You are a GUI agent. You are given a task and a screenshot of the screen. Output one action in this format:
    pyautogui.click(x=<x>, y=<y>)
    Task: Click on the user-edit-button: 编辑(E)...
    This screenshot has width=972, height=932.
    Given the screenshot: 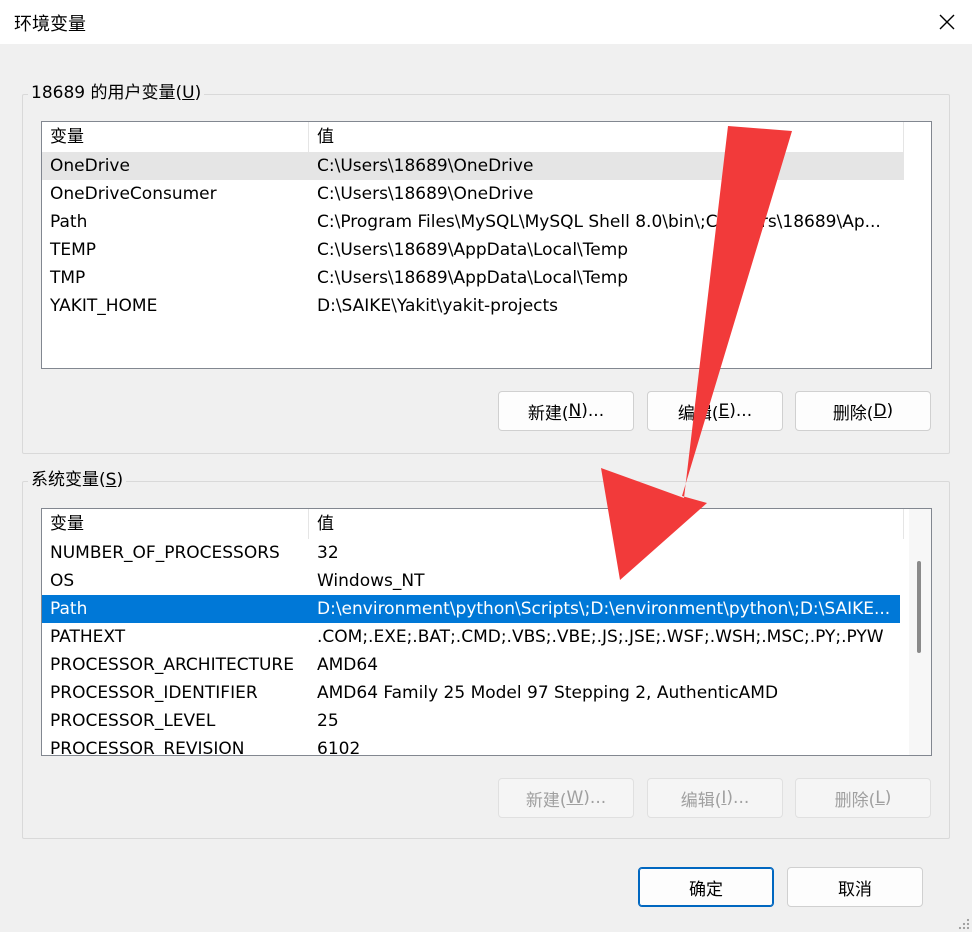 What is the action you would take?
    pyautogui.click(x=715, y=411)
    